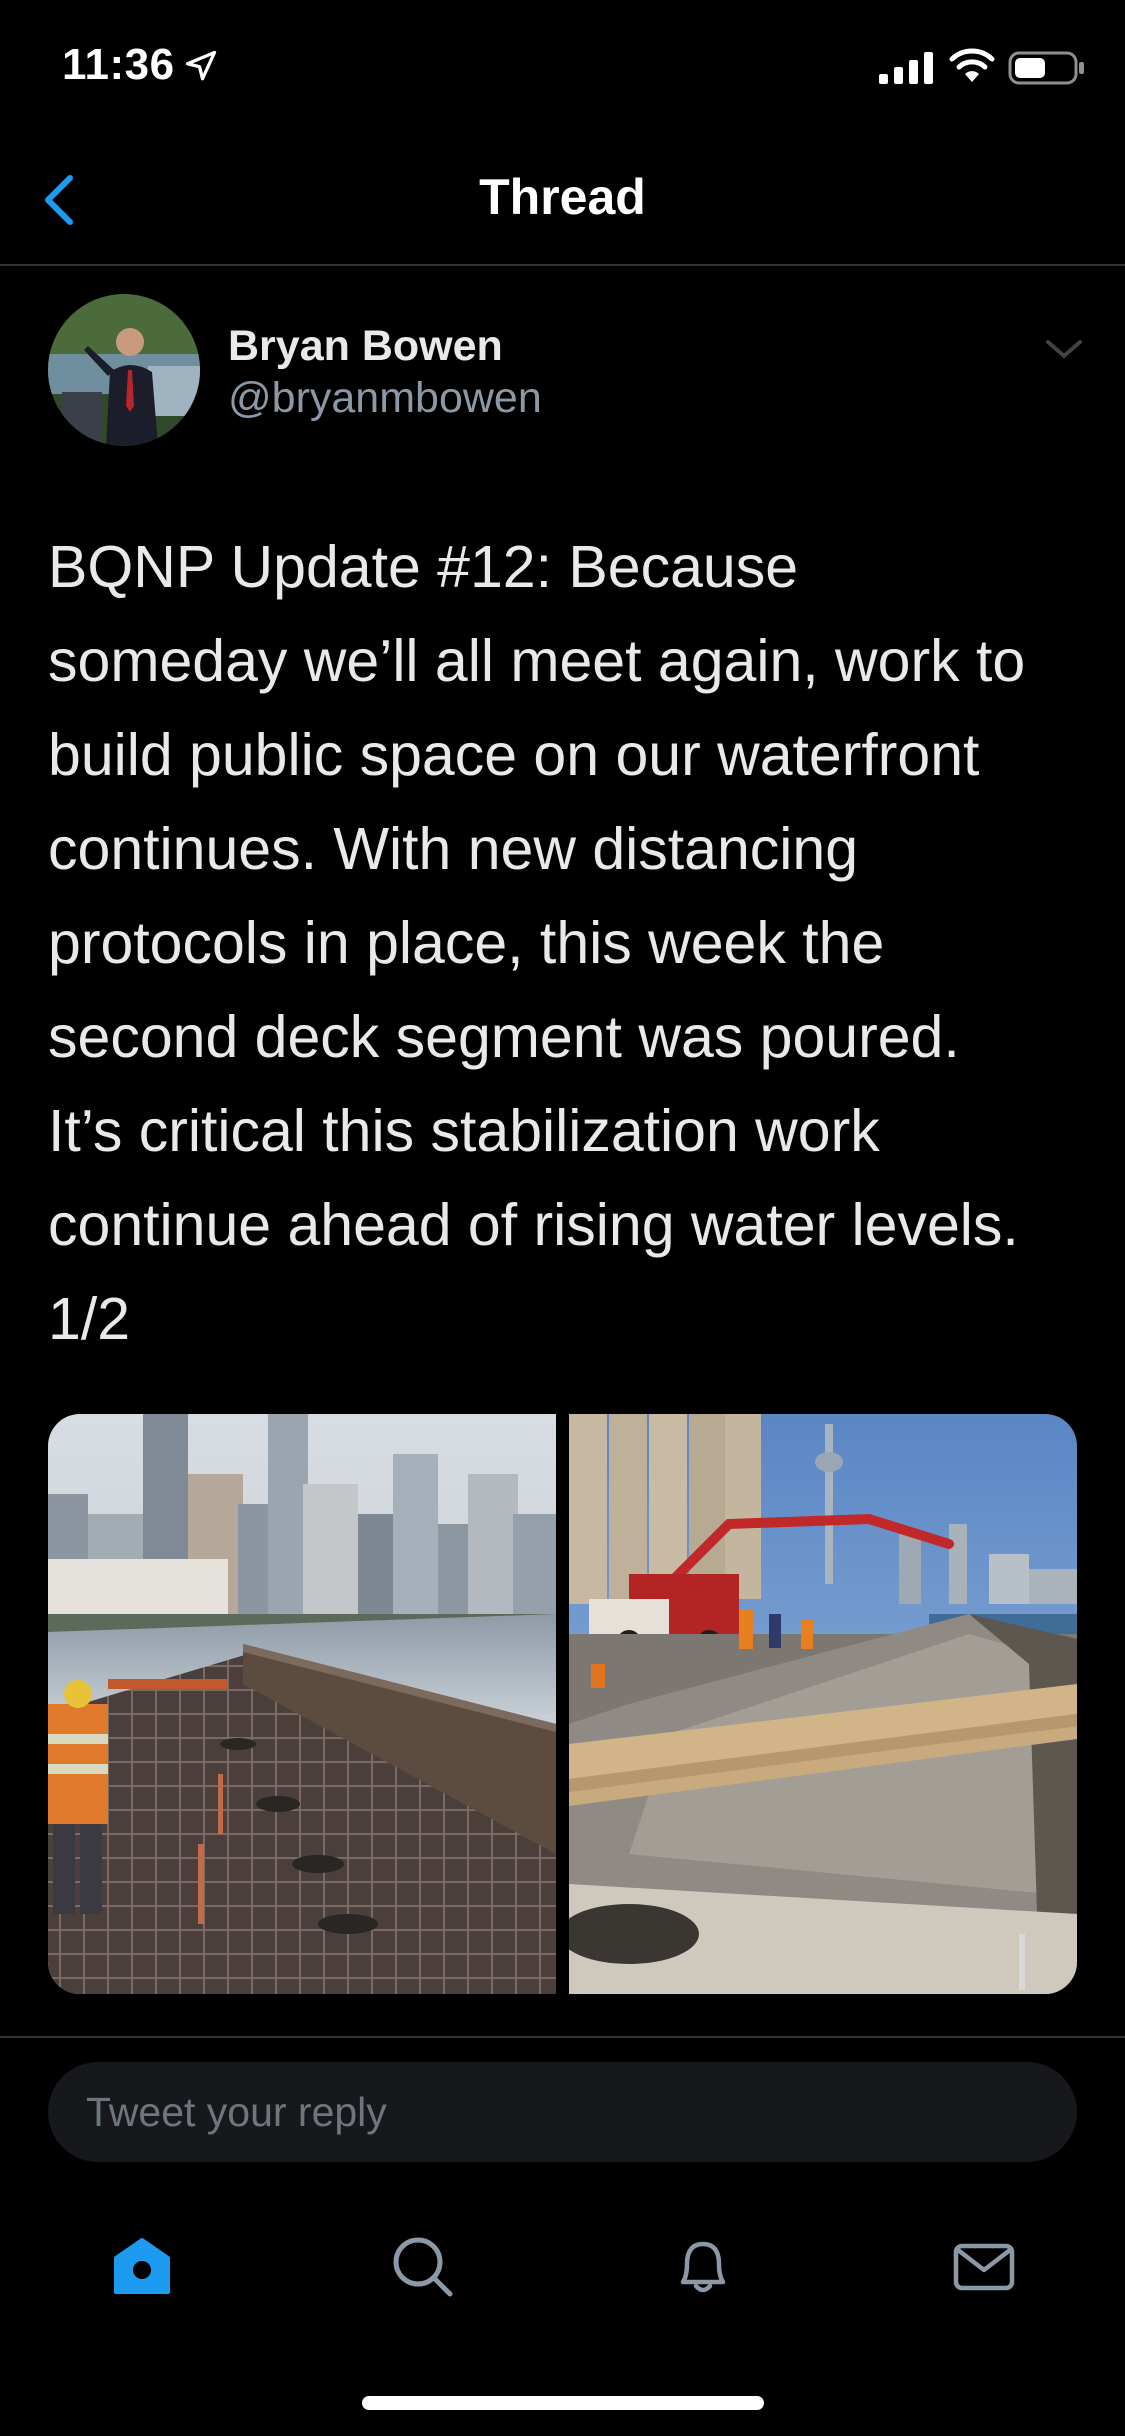 The image size is (1125, 2436). I want to click on tab-home, so click(142, 2266).